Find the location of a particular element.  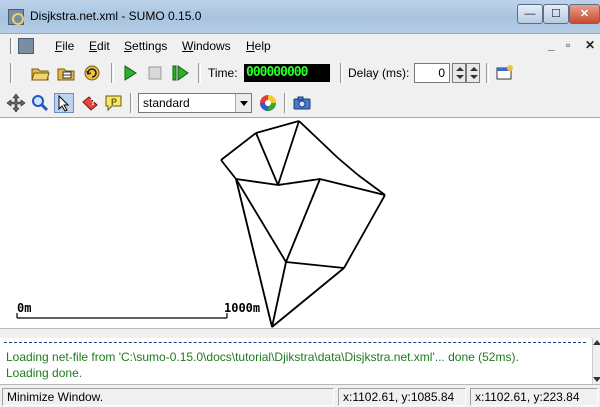

scale-bar-start-label: 0m is located at coordinates (24, 308).